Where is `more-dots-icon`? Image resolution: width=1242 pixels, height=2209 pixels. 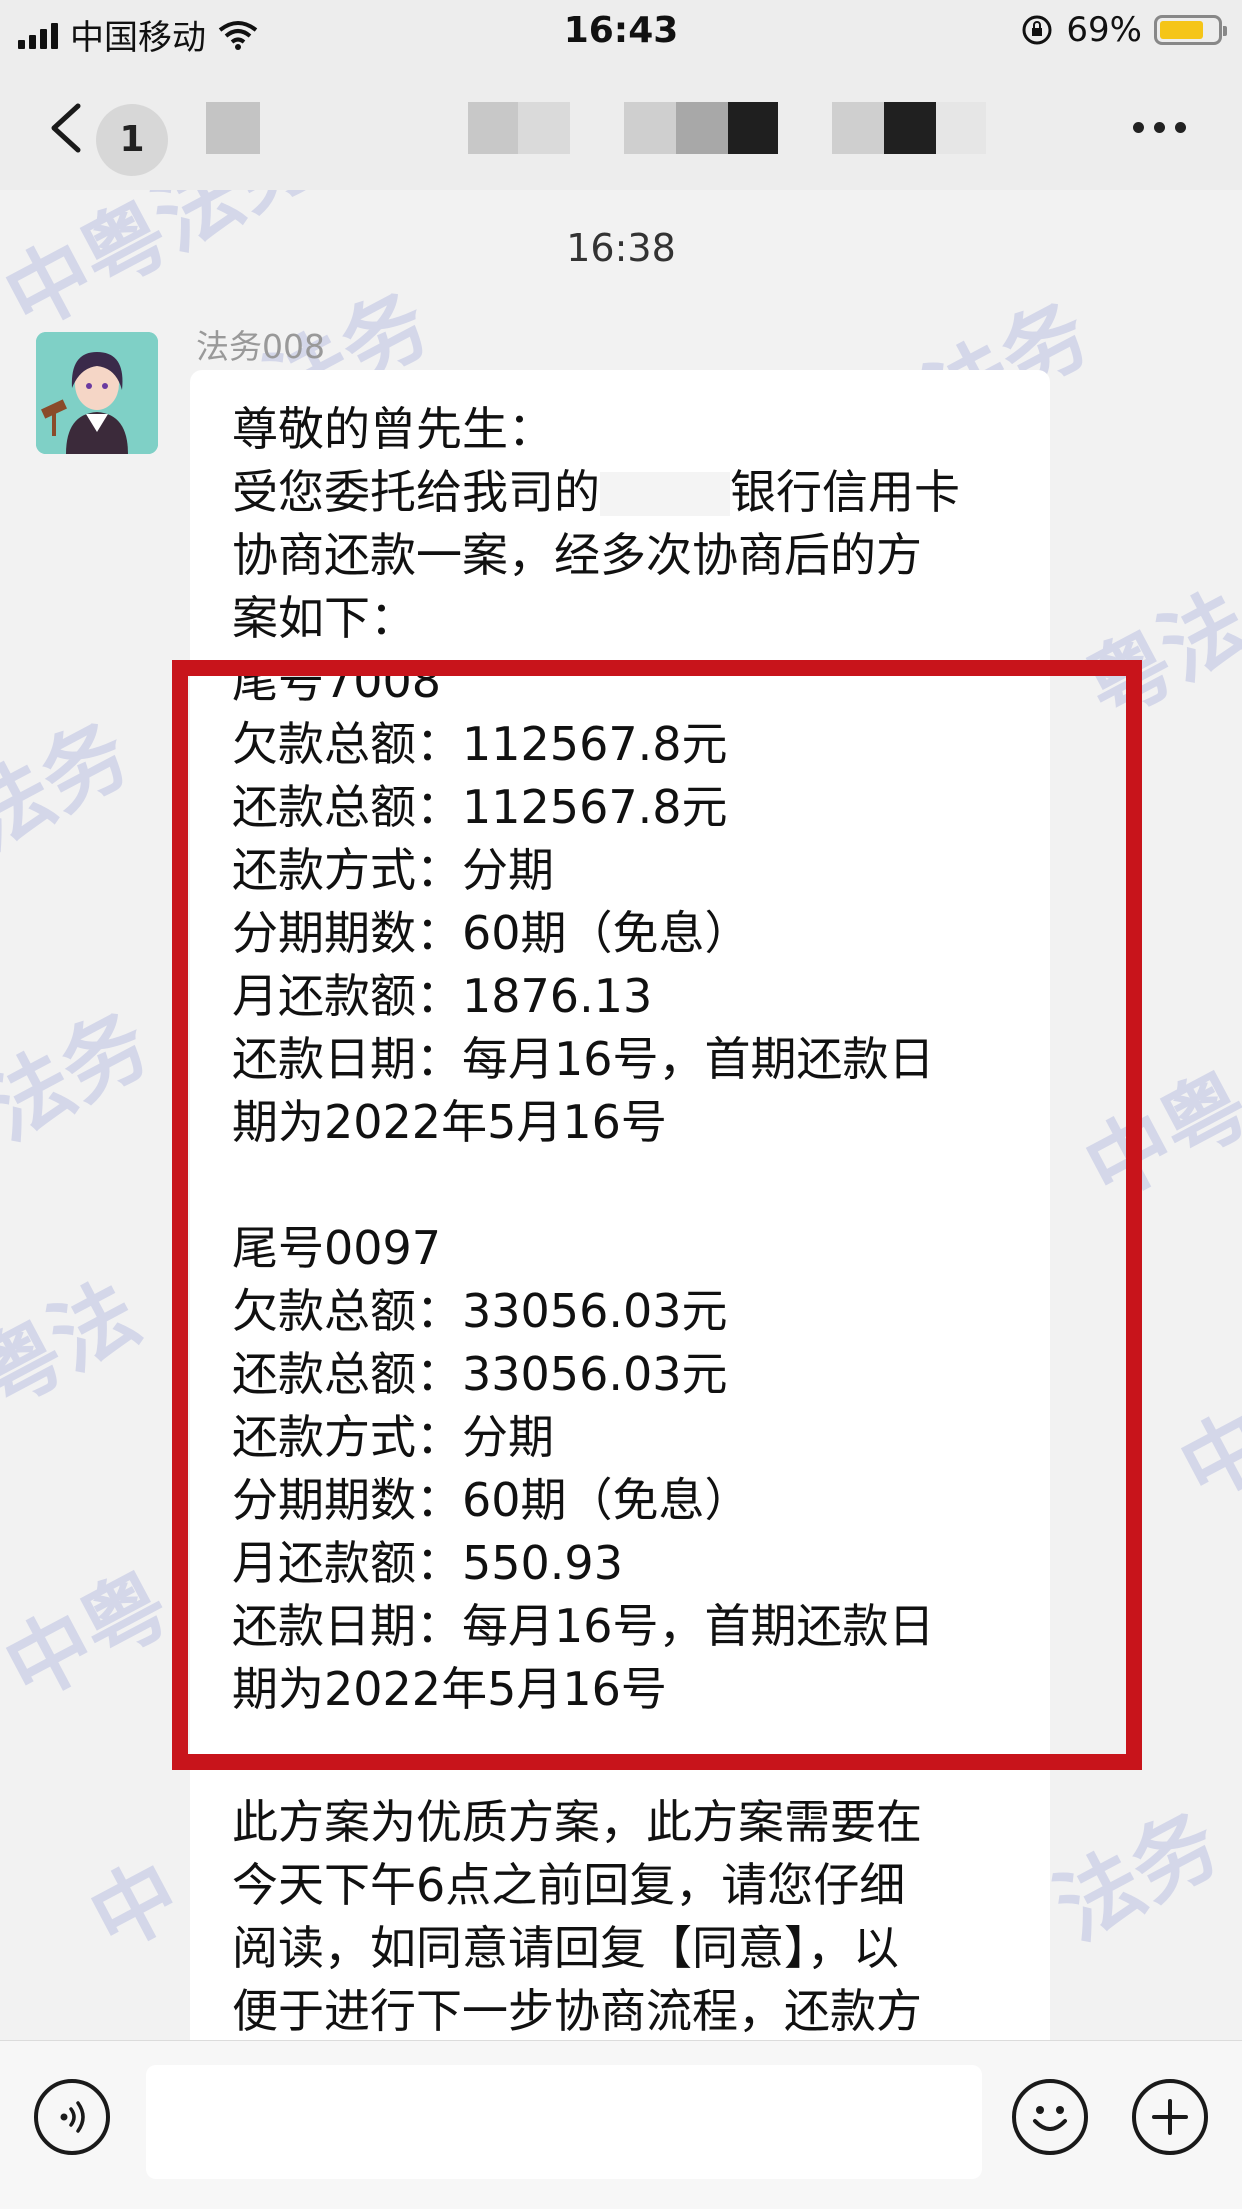
more-dots-icon is located at coordinates (1159, 127).